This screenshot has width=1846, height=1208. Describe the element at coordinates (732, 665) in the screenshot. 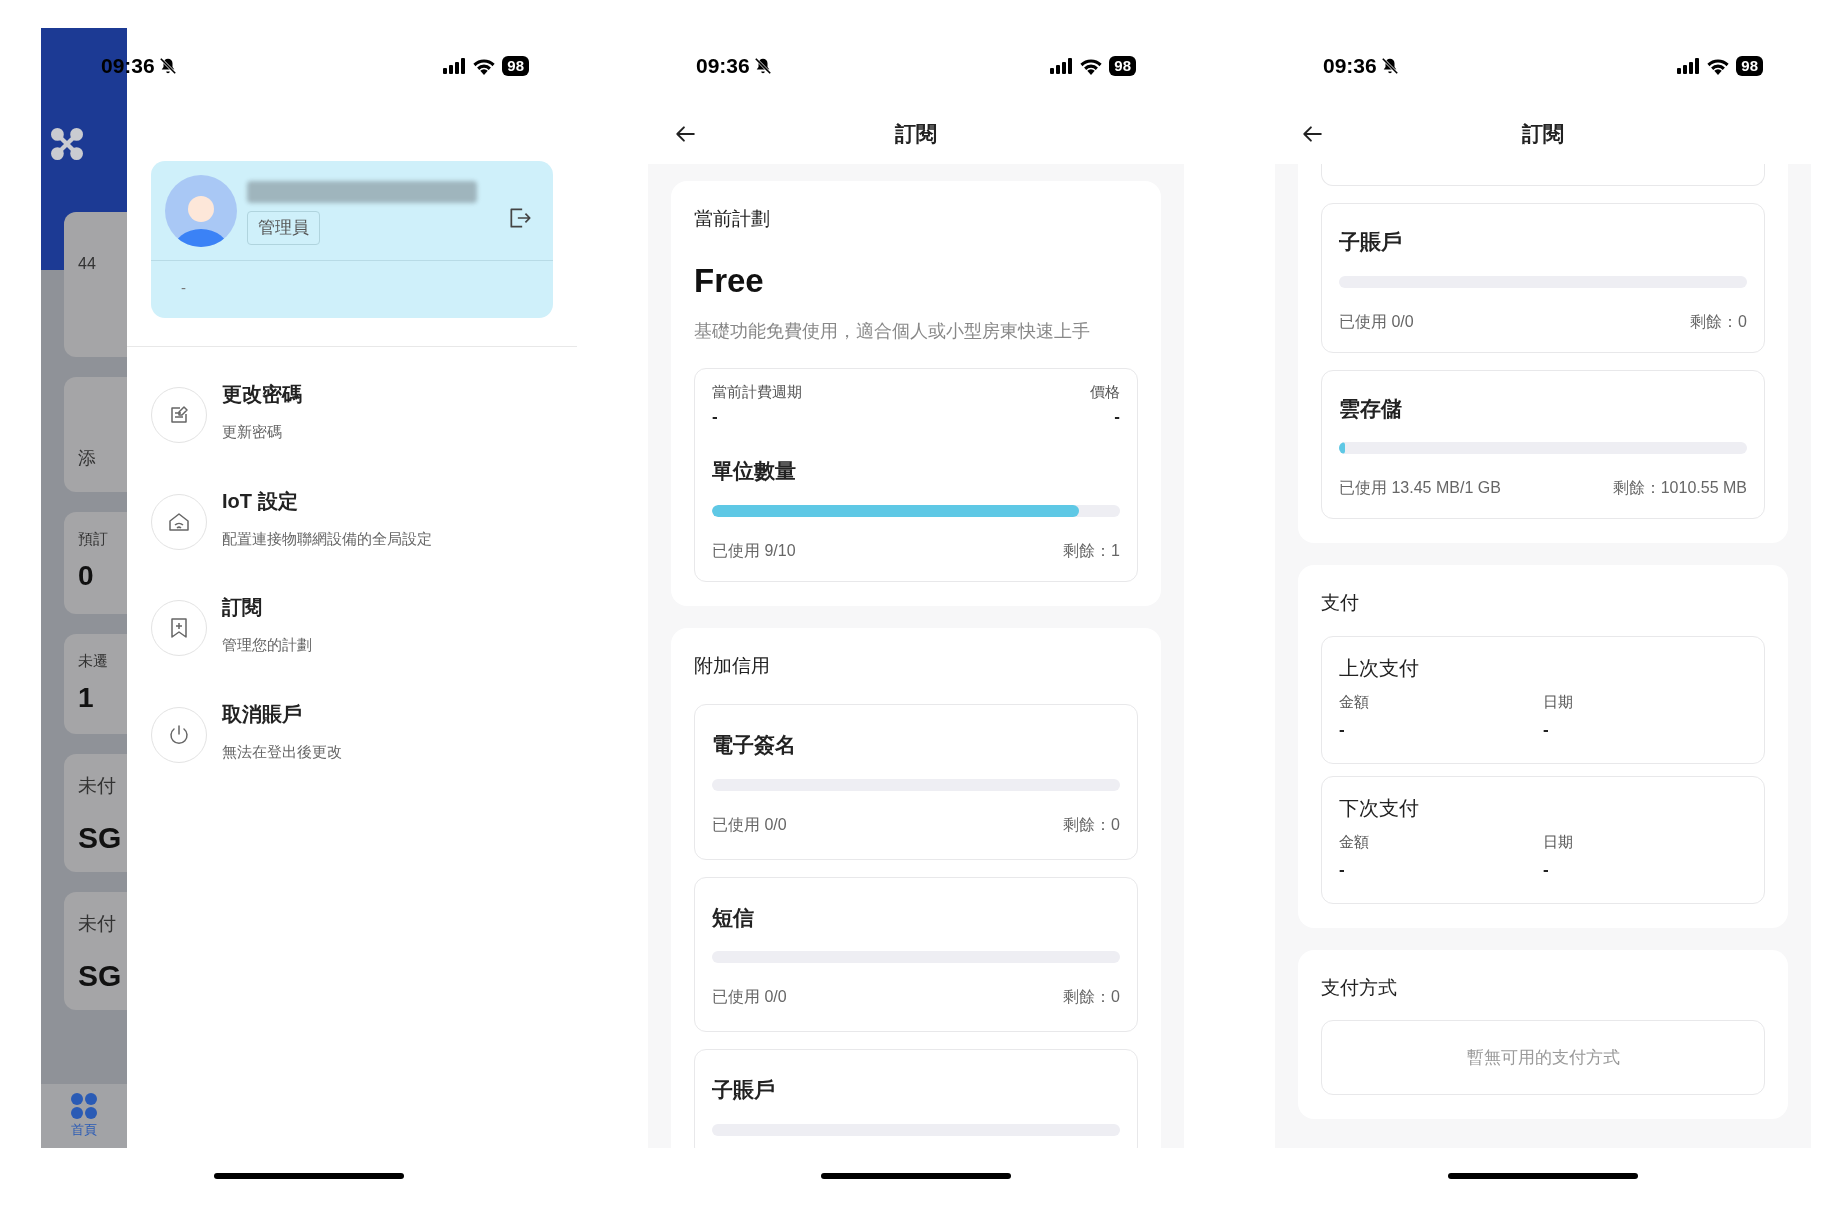

I see `section-heading: 附加信用` at that location.